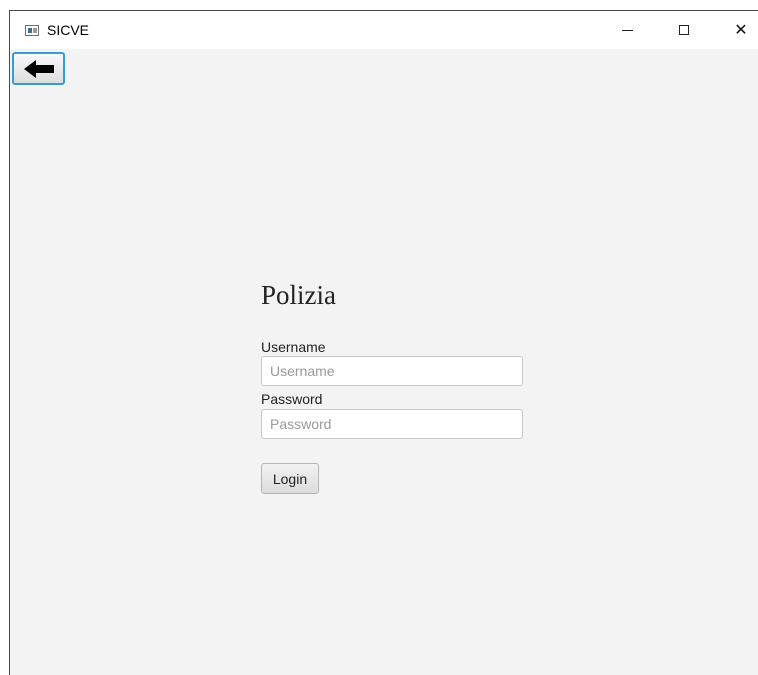 Image resolution: width=758 pixels, height=675 pixels. I want to click on minimize-icon, so click(627, 30).